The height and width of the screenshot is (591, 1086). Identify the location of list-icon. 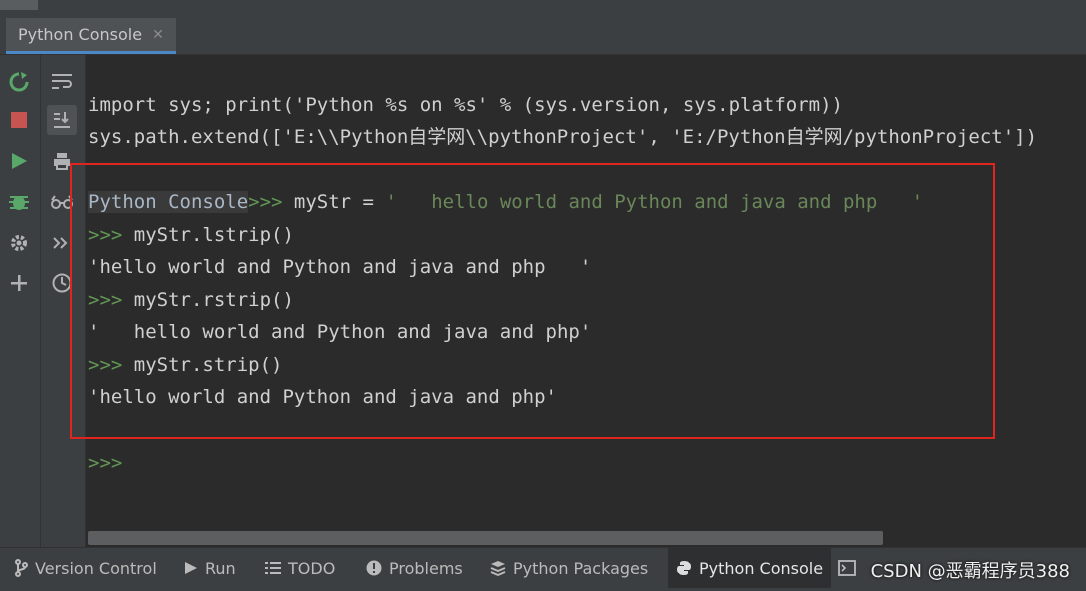
(273, 568).